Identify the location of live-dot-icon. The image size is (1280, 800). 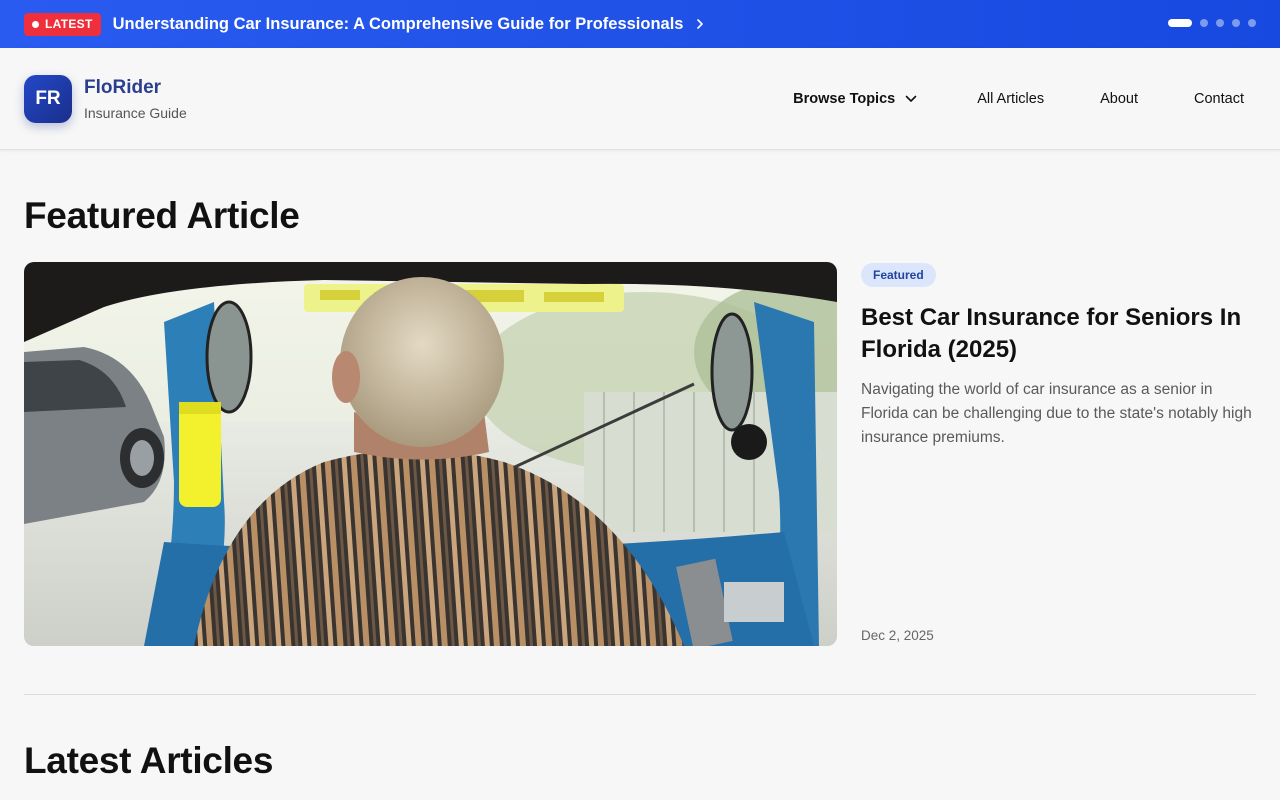
(35, 24).